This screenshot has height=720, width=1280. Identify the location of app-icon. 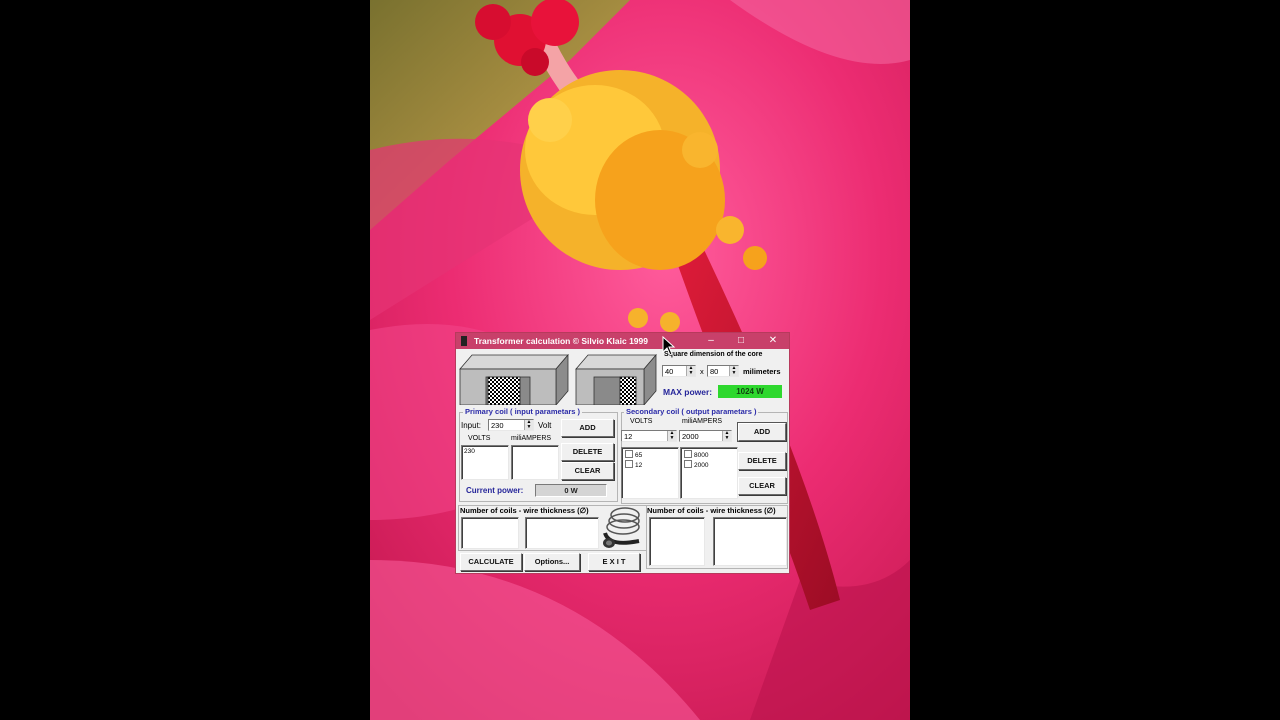
(464, 341).